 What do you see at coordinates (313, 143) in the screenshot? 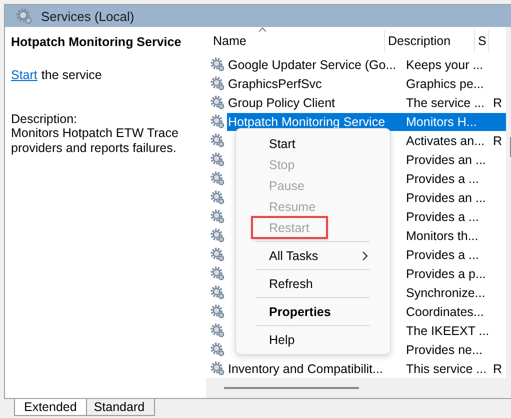
I see `menu-item: Start` at bounding box center [313, 143].